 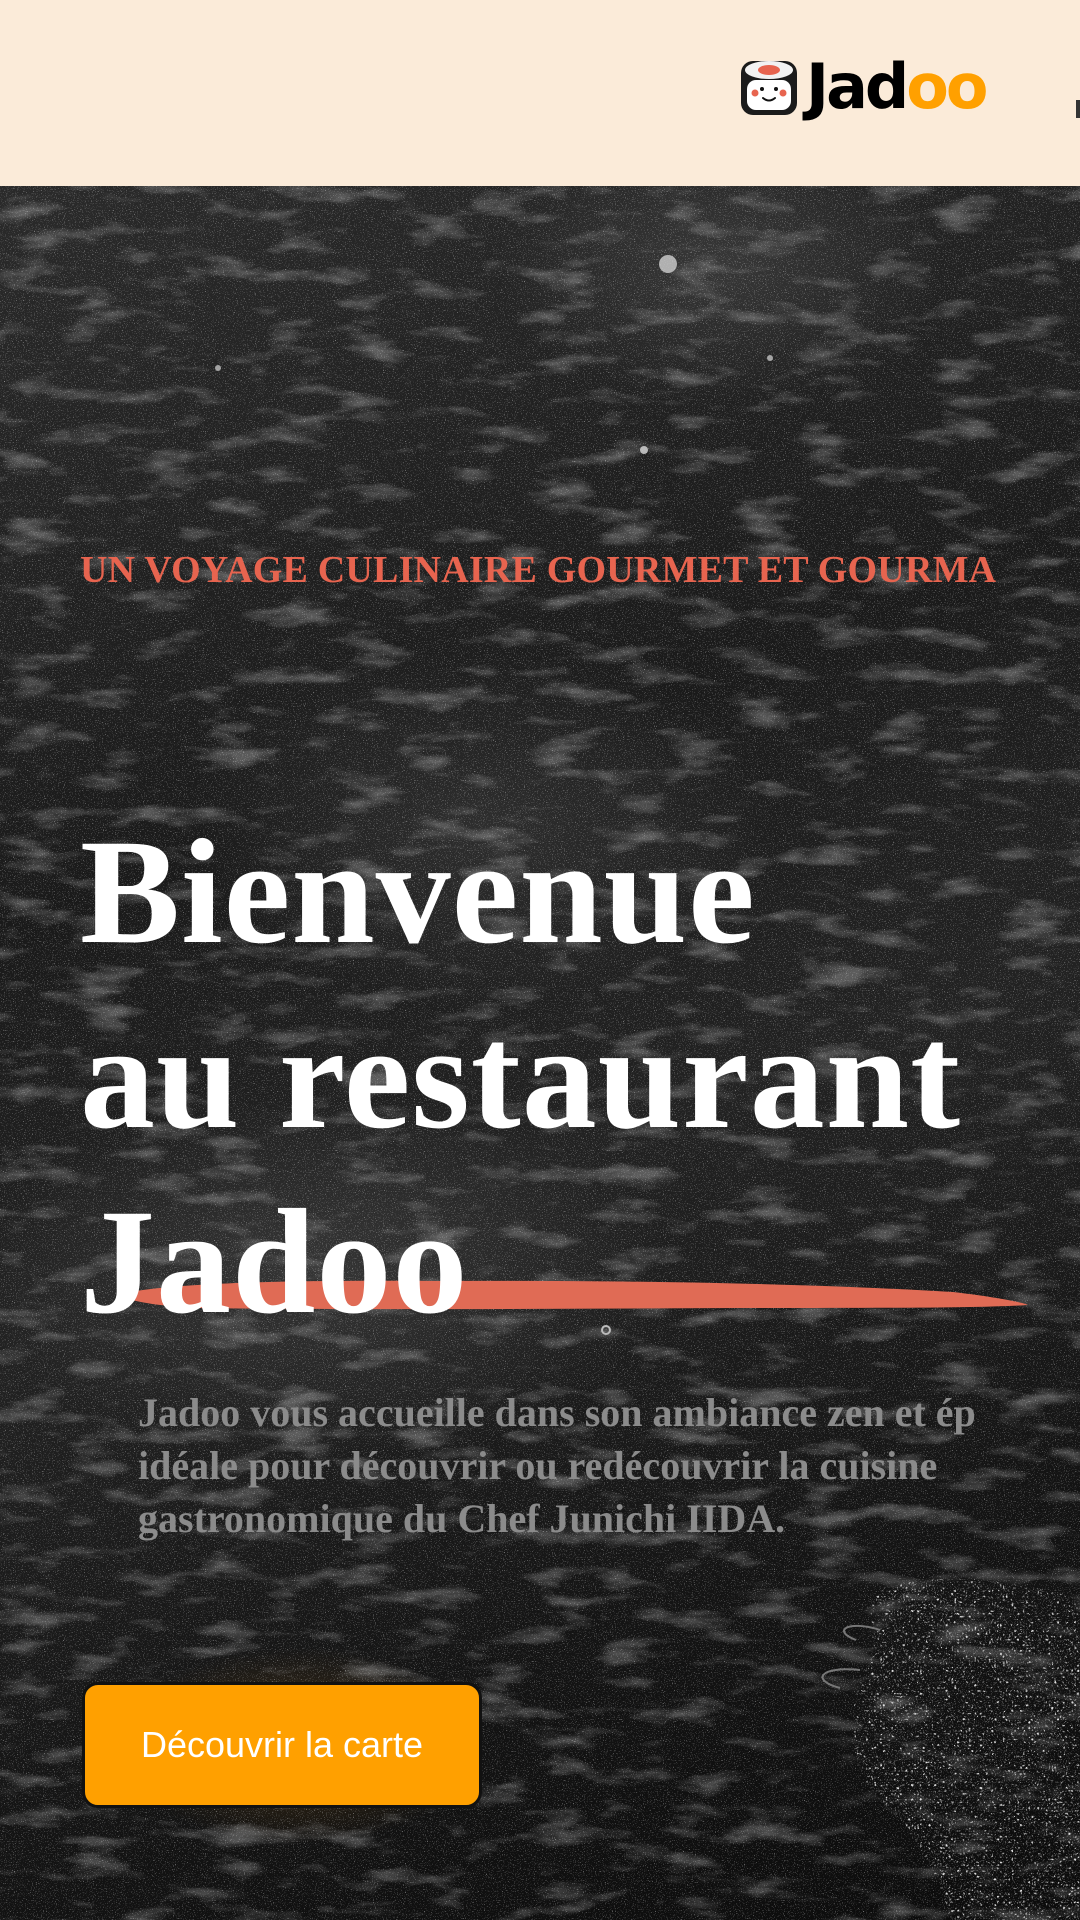 I want to click on menu-toggle-icon, so click(x=1078, y=109).